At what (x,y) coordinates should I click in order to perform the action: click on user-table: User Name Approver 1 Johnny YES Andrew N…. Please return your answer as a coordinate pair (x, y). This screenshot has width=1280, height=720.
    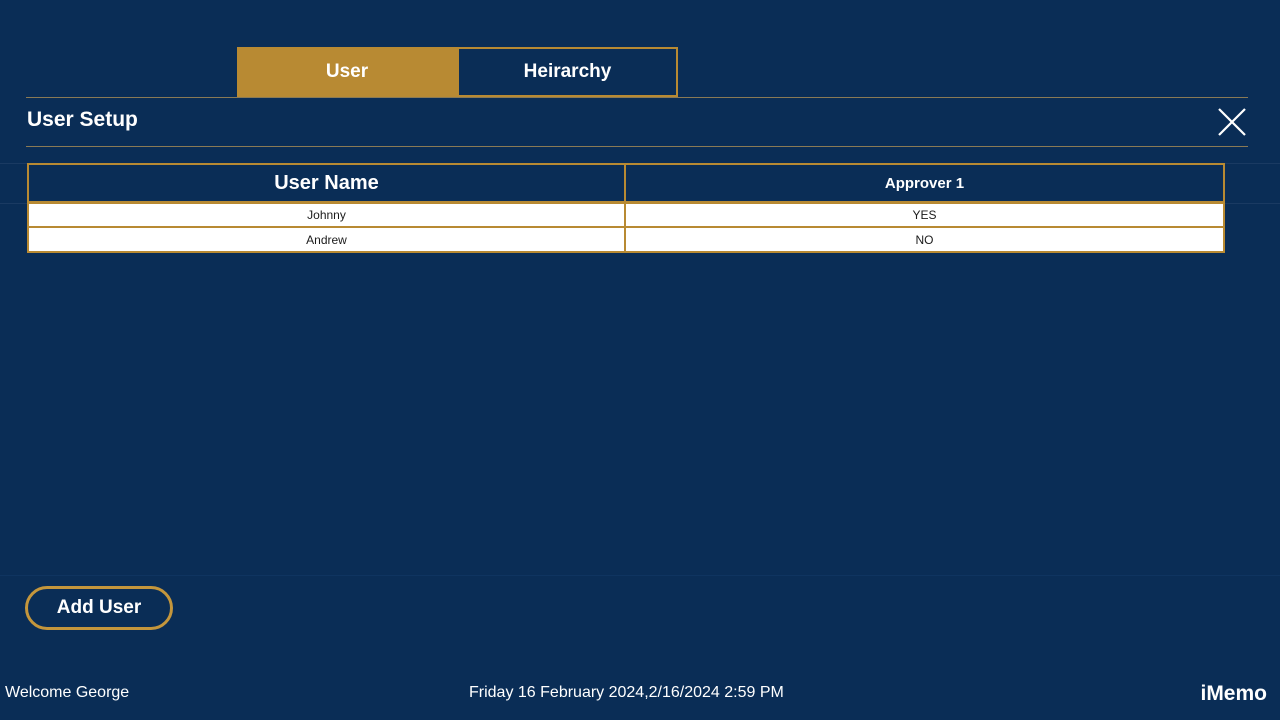
    Looking at the image, I should click on (626, 208).